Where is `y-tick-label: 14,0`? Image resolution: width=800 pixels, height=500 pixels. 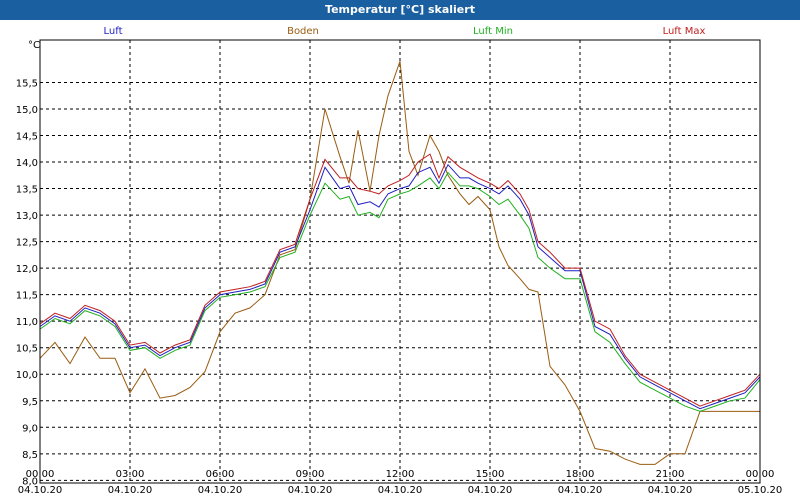 y-tick-label: 14,0 is located at coordinates (27, 163).